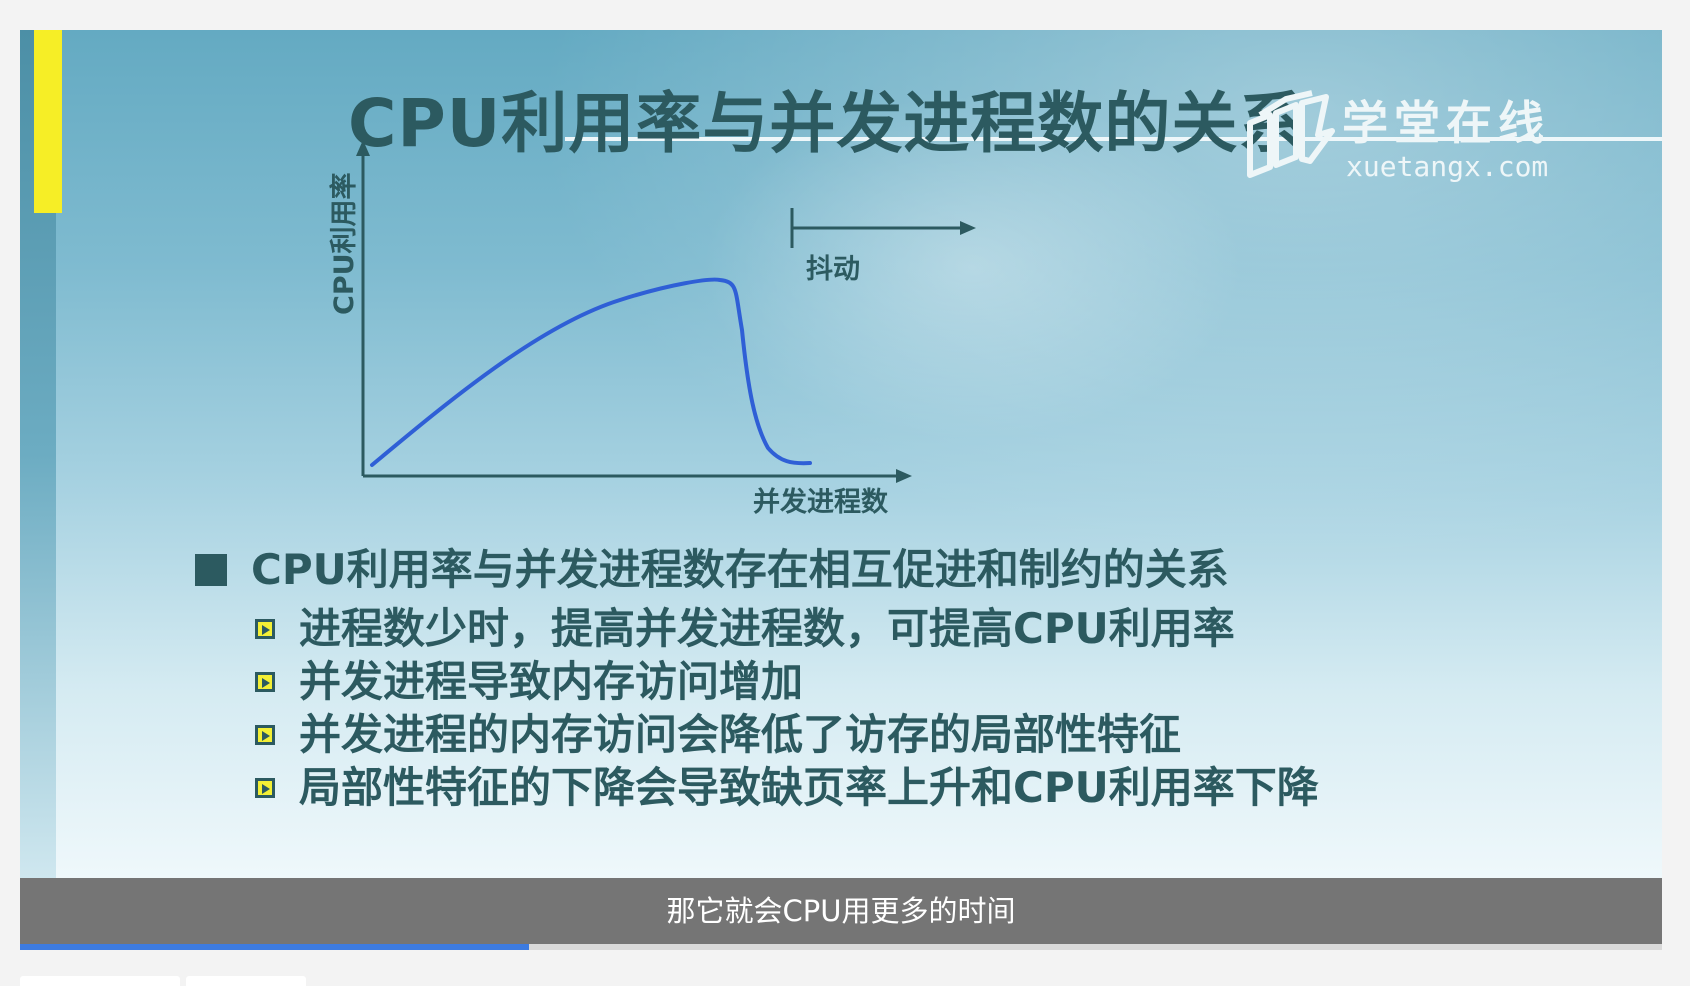  Describe the element at coordinates (363, 148) in the screenshot. I see `y-axis-arrow-icon` at that location.